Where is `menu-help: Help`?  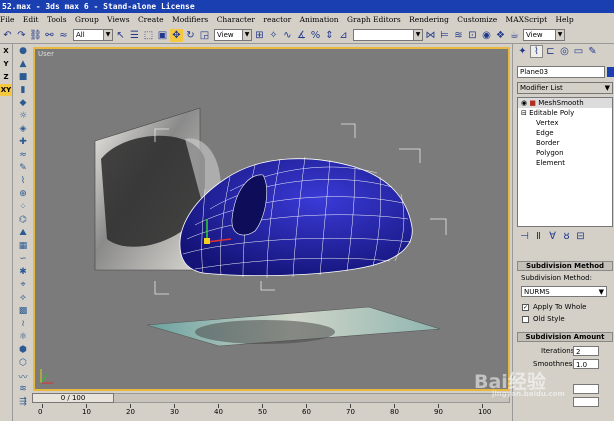
menu-help: Help is located at coordinates (565, 19).